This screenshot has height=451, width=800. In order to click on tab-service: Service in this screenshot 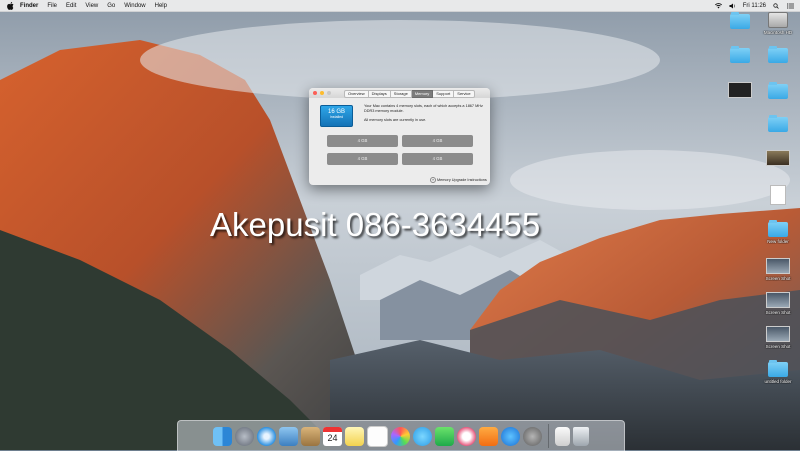, I will do `click(464, 94)`.